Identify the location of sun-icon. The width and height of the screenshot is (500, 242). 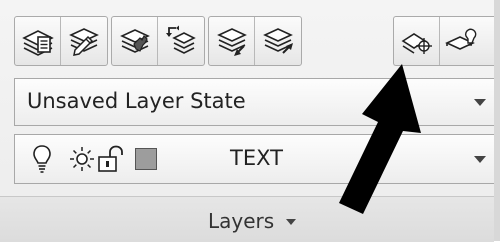
(82, 159).